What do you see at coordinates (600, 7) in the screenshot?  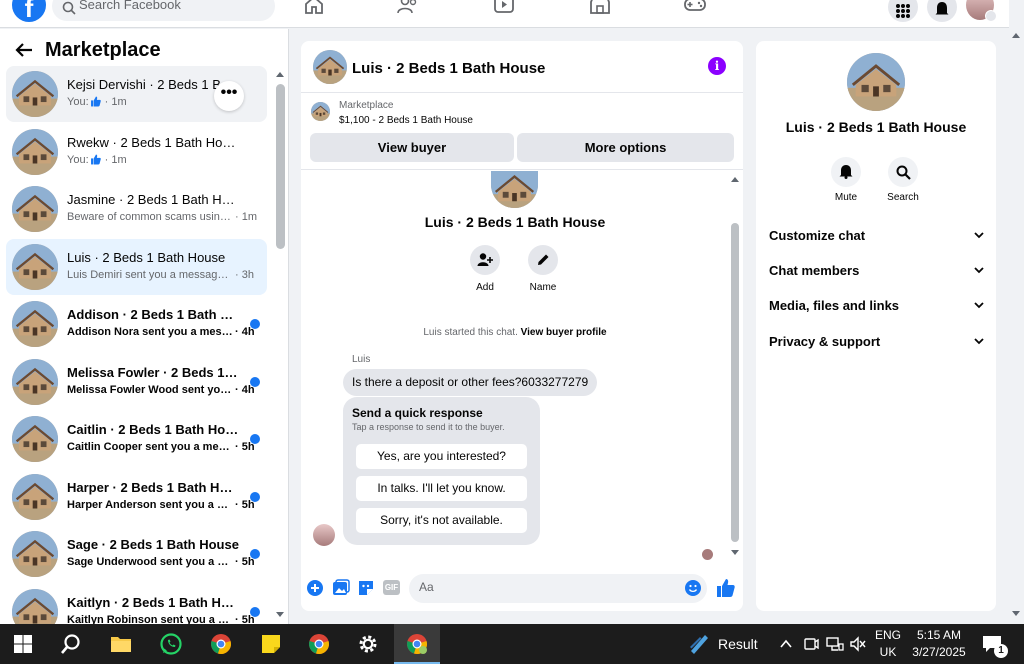 I see `marketplace-icon` at bounding box center [600, 7].